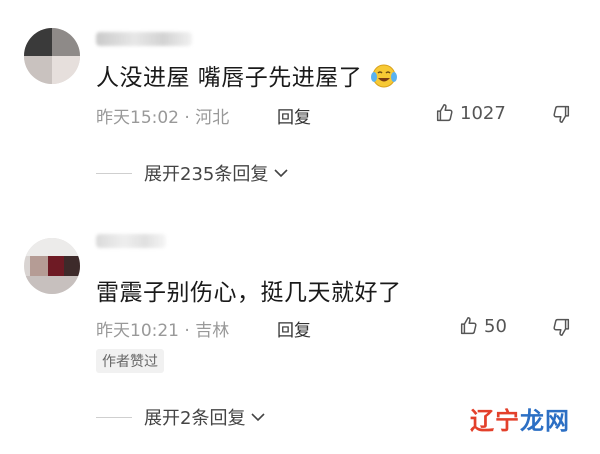  Describe the element at coordinates (468, 326) in the screenshot. I see `thumbs-up-icon` at that location.